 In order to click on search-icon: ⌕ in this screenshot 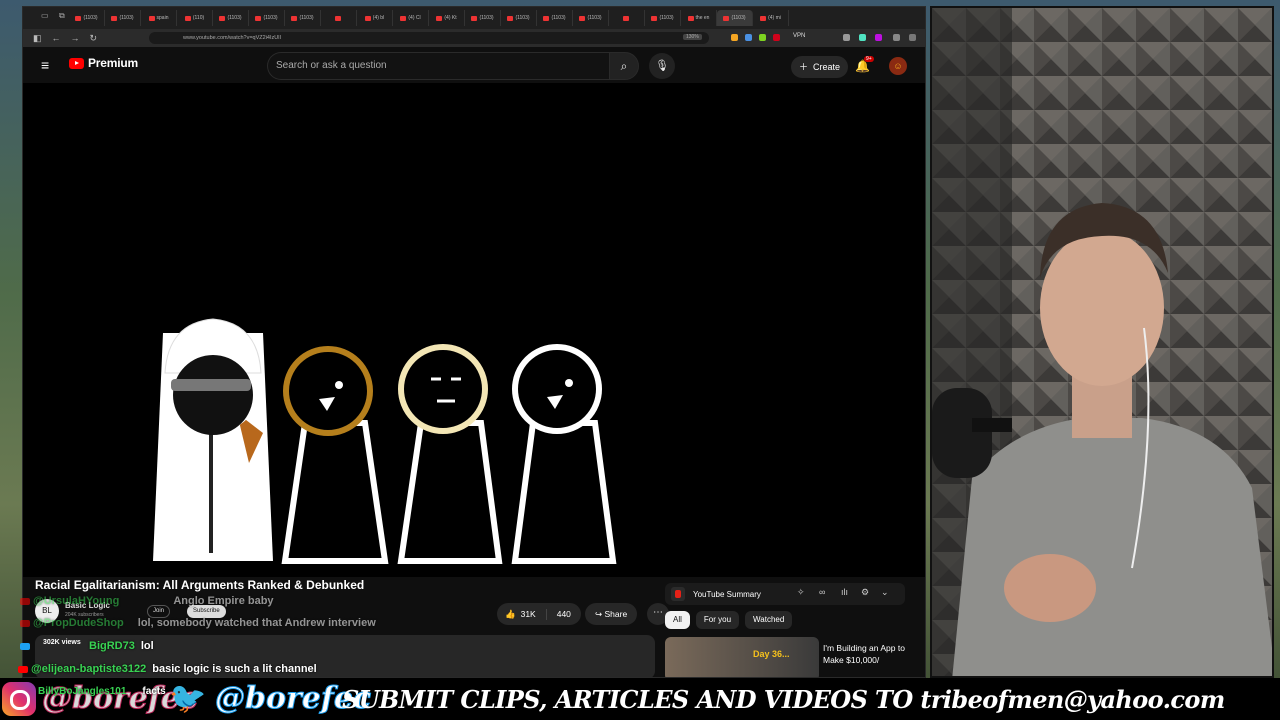, I will do `click(624, 66)`.